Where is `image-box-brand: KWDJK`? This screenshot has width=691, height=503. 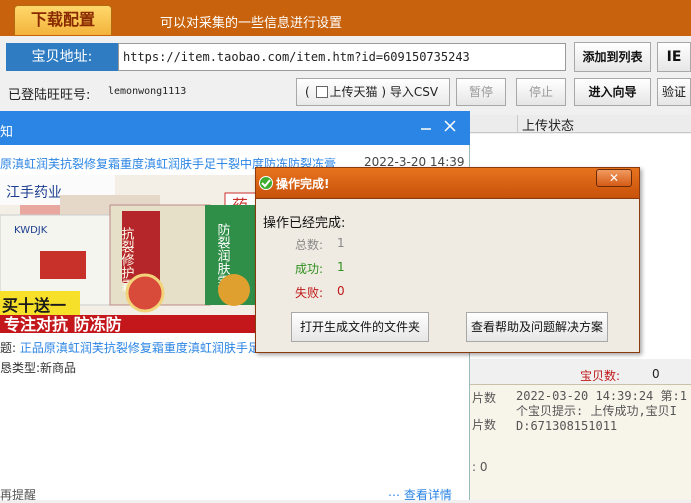
image-box-brand: KWDJK is located at coordinates (31, 230).